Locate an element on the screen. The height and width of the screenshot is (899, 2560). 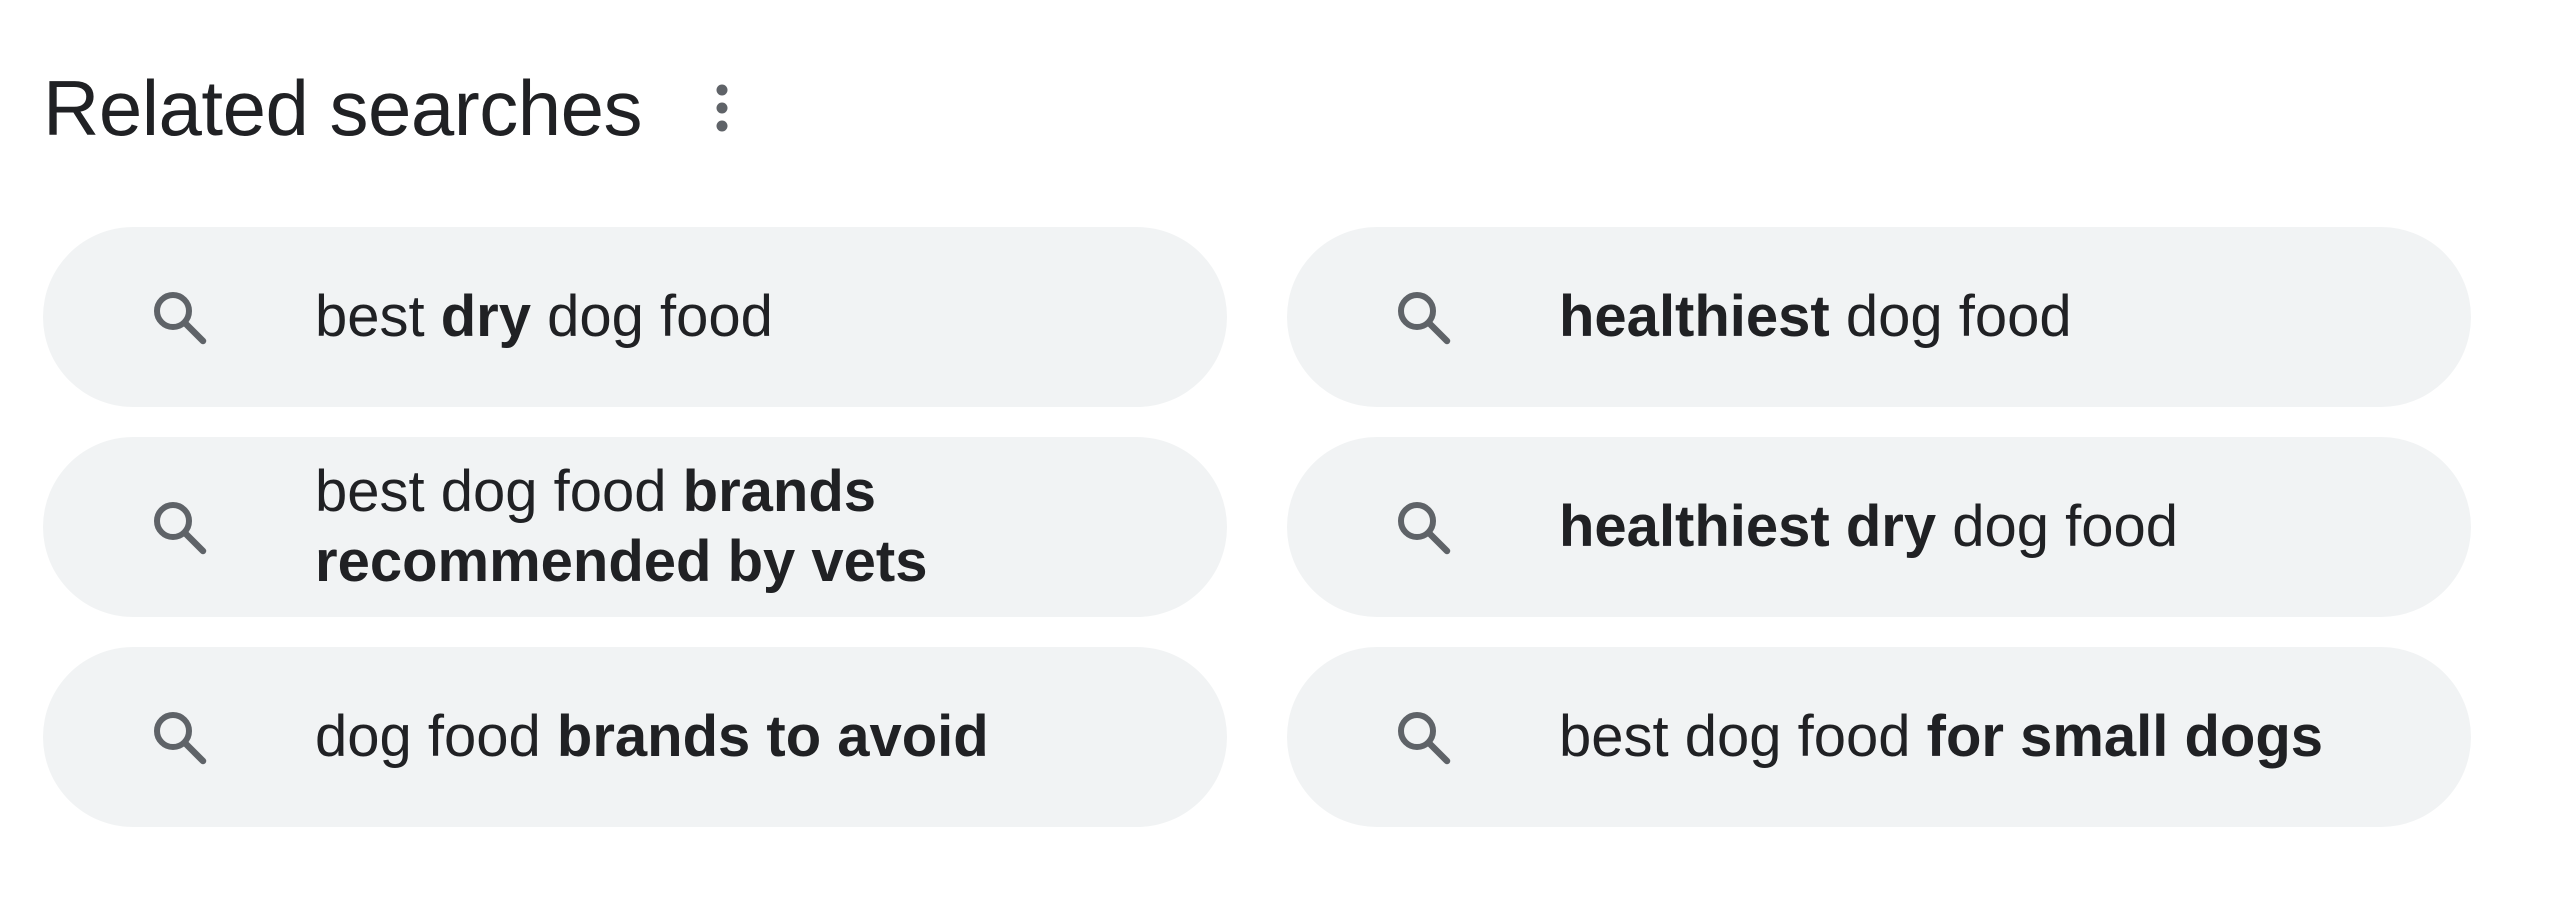
related-search-text: best dog food brands recommended by vets is located at coordinates (621, 526).